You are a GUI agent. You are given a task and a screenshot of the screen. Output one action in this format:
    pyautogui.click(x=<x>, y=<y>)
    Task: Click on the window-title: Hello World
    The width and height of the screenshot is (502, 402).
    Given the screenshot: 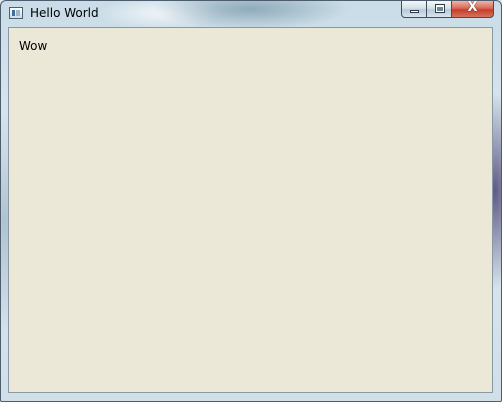 What is the action you would take?
    pyautogui.click(x=64, y=13)
    